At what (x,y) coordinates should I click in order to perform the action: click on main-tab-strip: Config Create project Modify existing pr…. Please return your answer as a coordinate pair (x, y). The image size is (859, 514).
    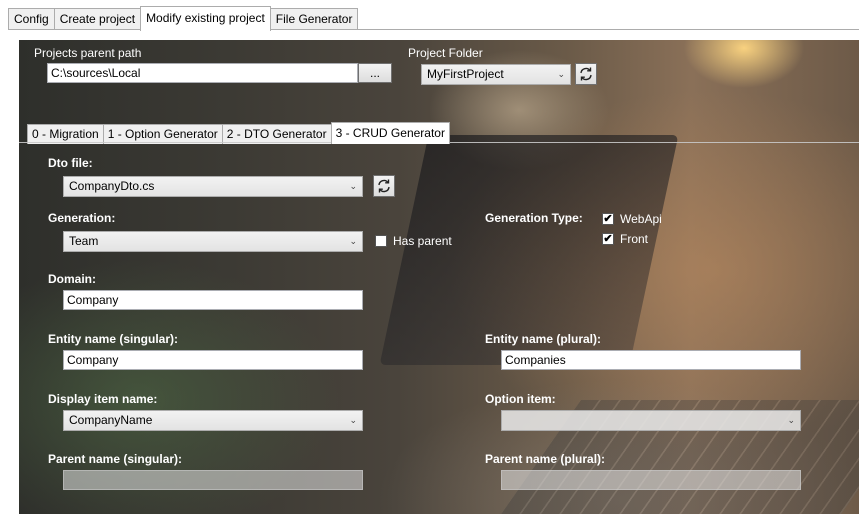
    Looking at the image, I should click on (183, 18).